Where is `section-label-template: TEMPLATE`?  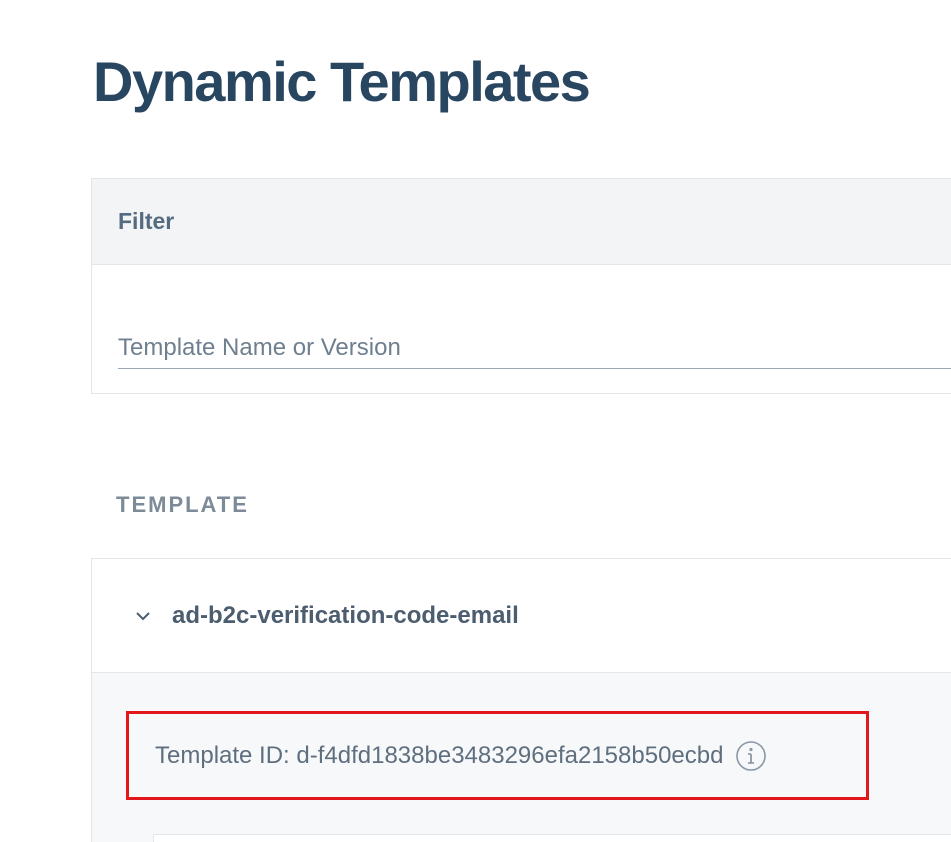
section-label-template: TEMPLATE is located at coordinates (182, 504).